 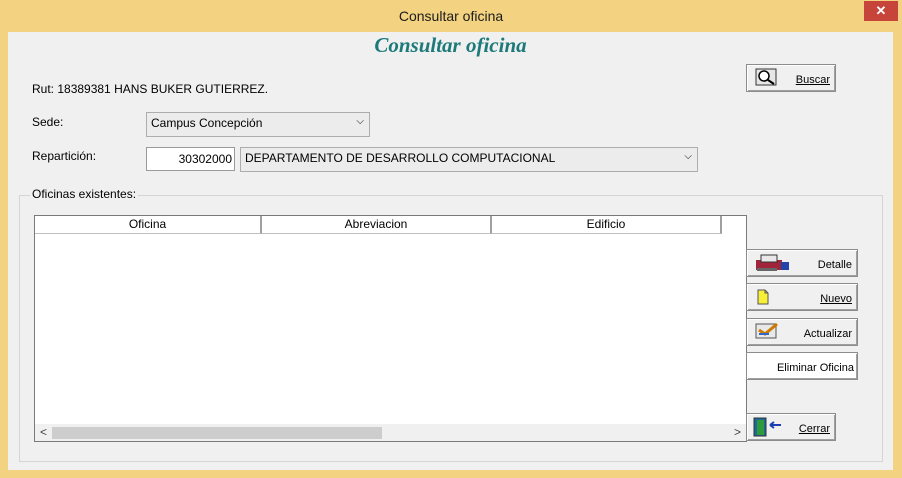 I want to click on eliminar-oficina-button: Eliminar Oficina, so click(x=802, y=366).